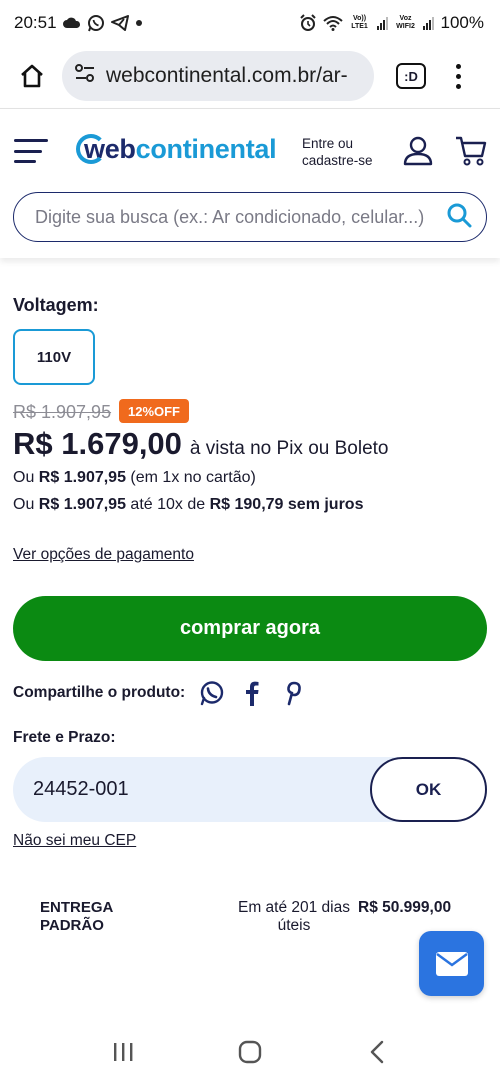  Describe the element at coordinates (250, 183) in the screenshot. I see `site-header: web continental Entre ou cadastre-se` at that location.